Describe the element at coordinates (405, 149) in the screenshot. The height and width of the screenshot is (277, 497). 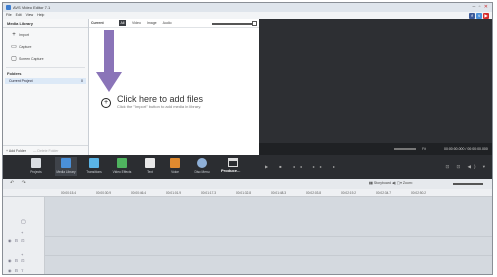
I see `preview-zoom-slider` at that location.